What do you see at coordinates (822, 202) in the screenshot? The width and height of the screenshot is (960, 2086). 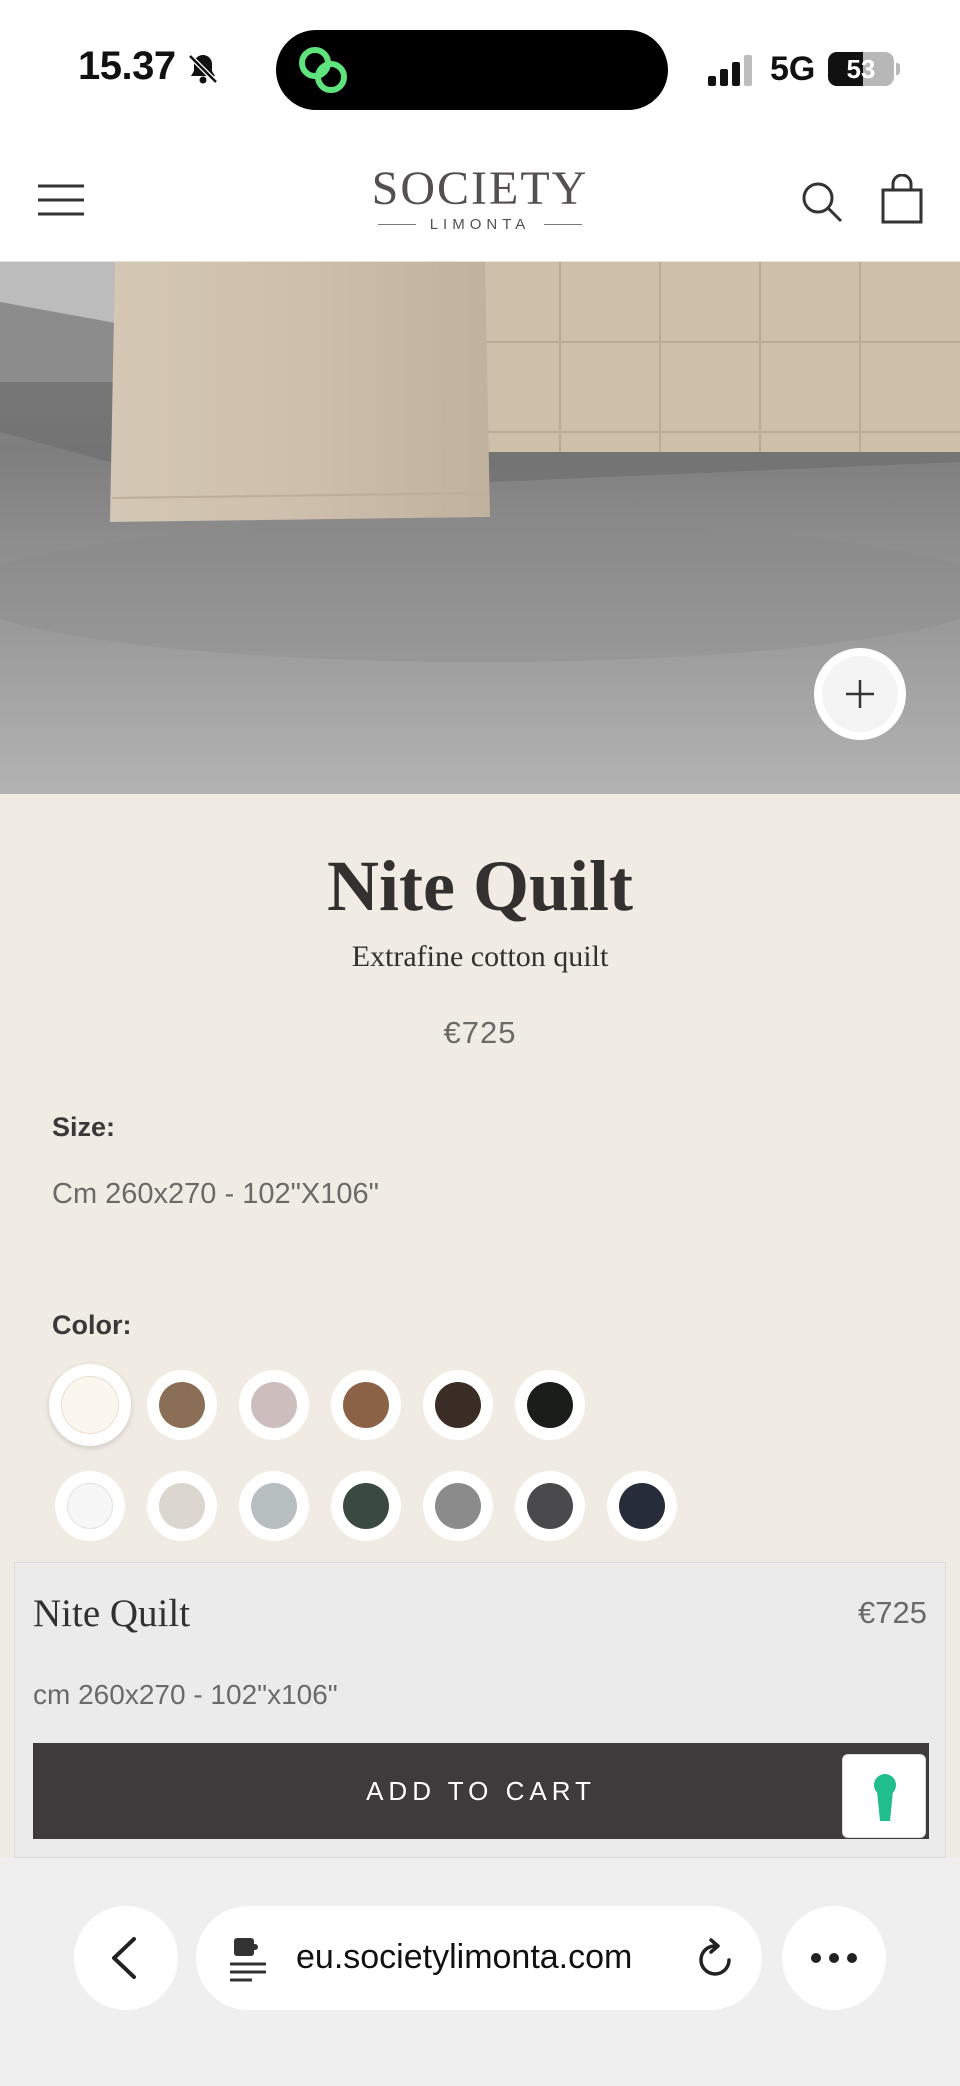 I see `search-icon` at bounding box center [822, 202].